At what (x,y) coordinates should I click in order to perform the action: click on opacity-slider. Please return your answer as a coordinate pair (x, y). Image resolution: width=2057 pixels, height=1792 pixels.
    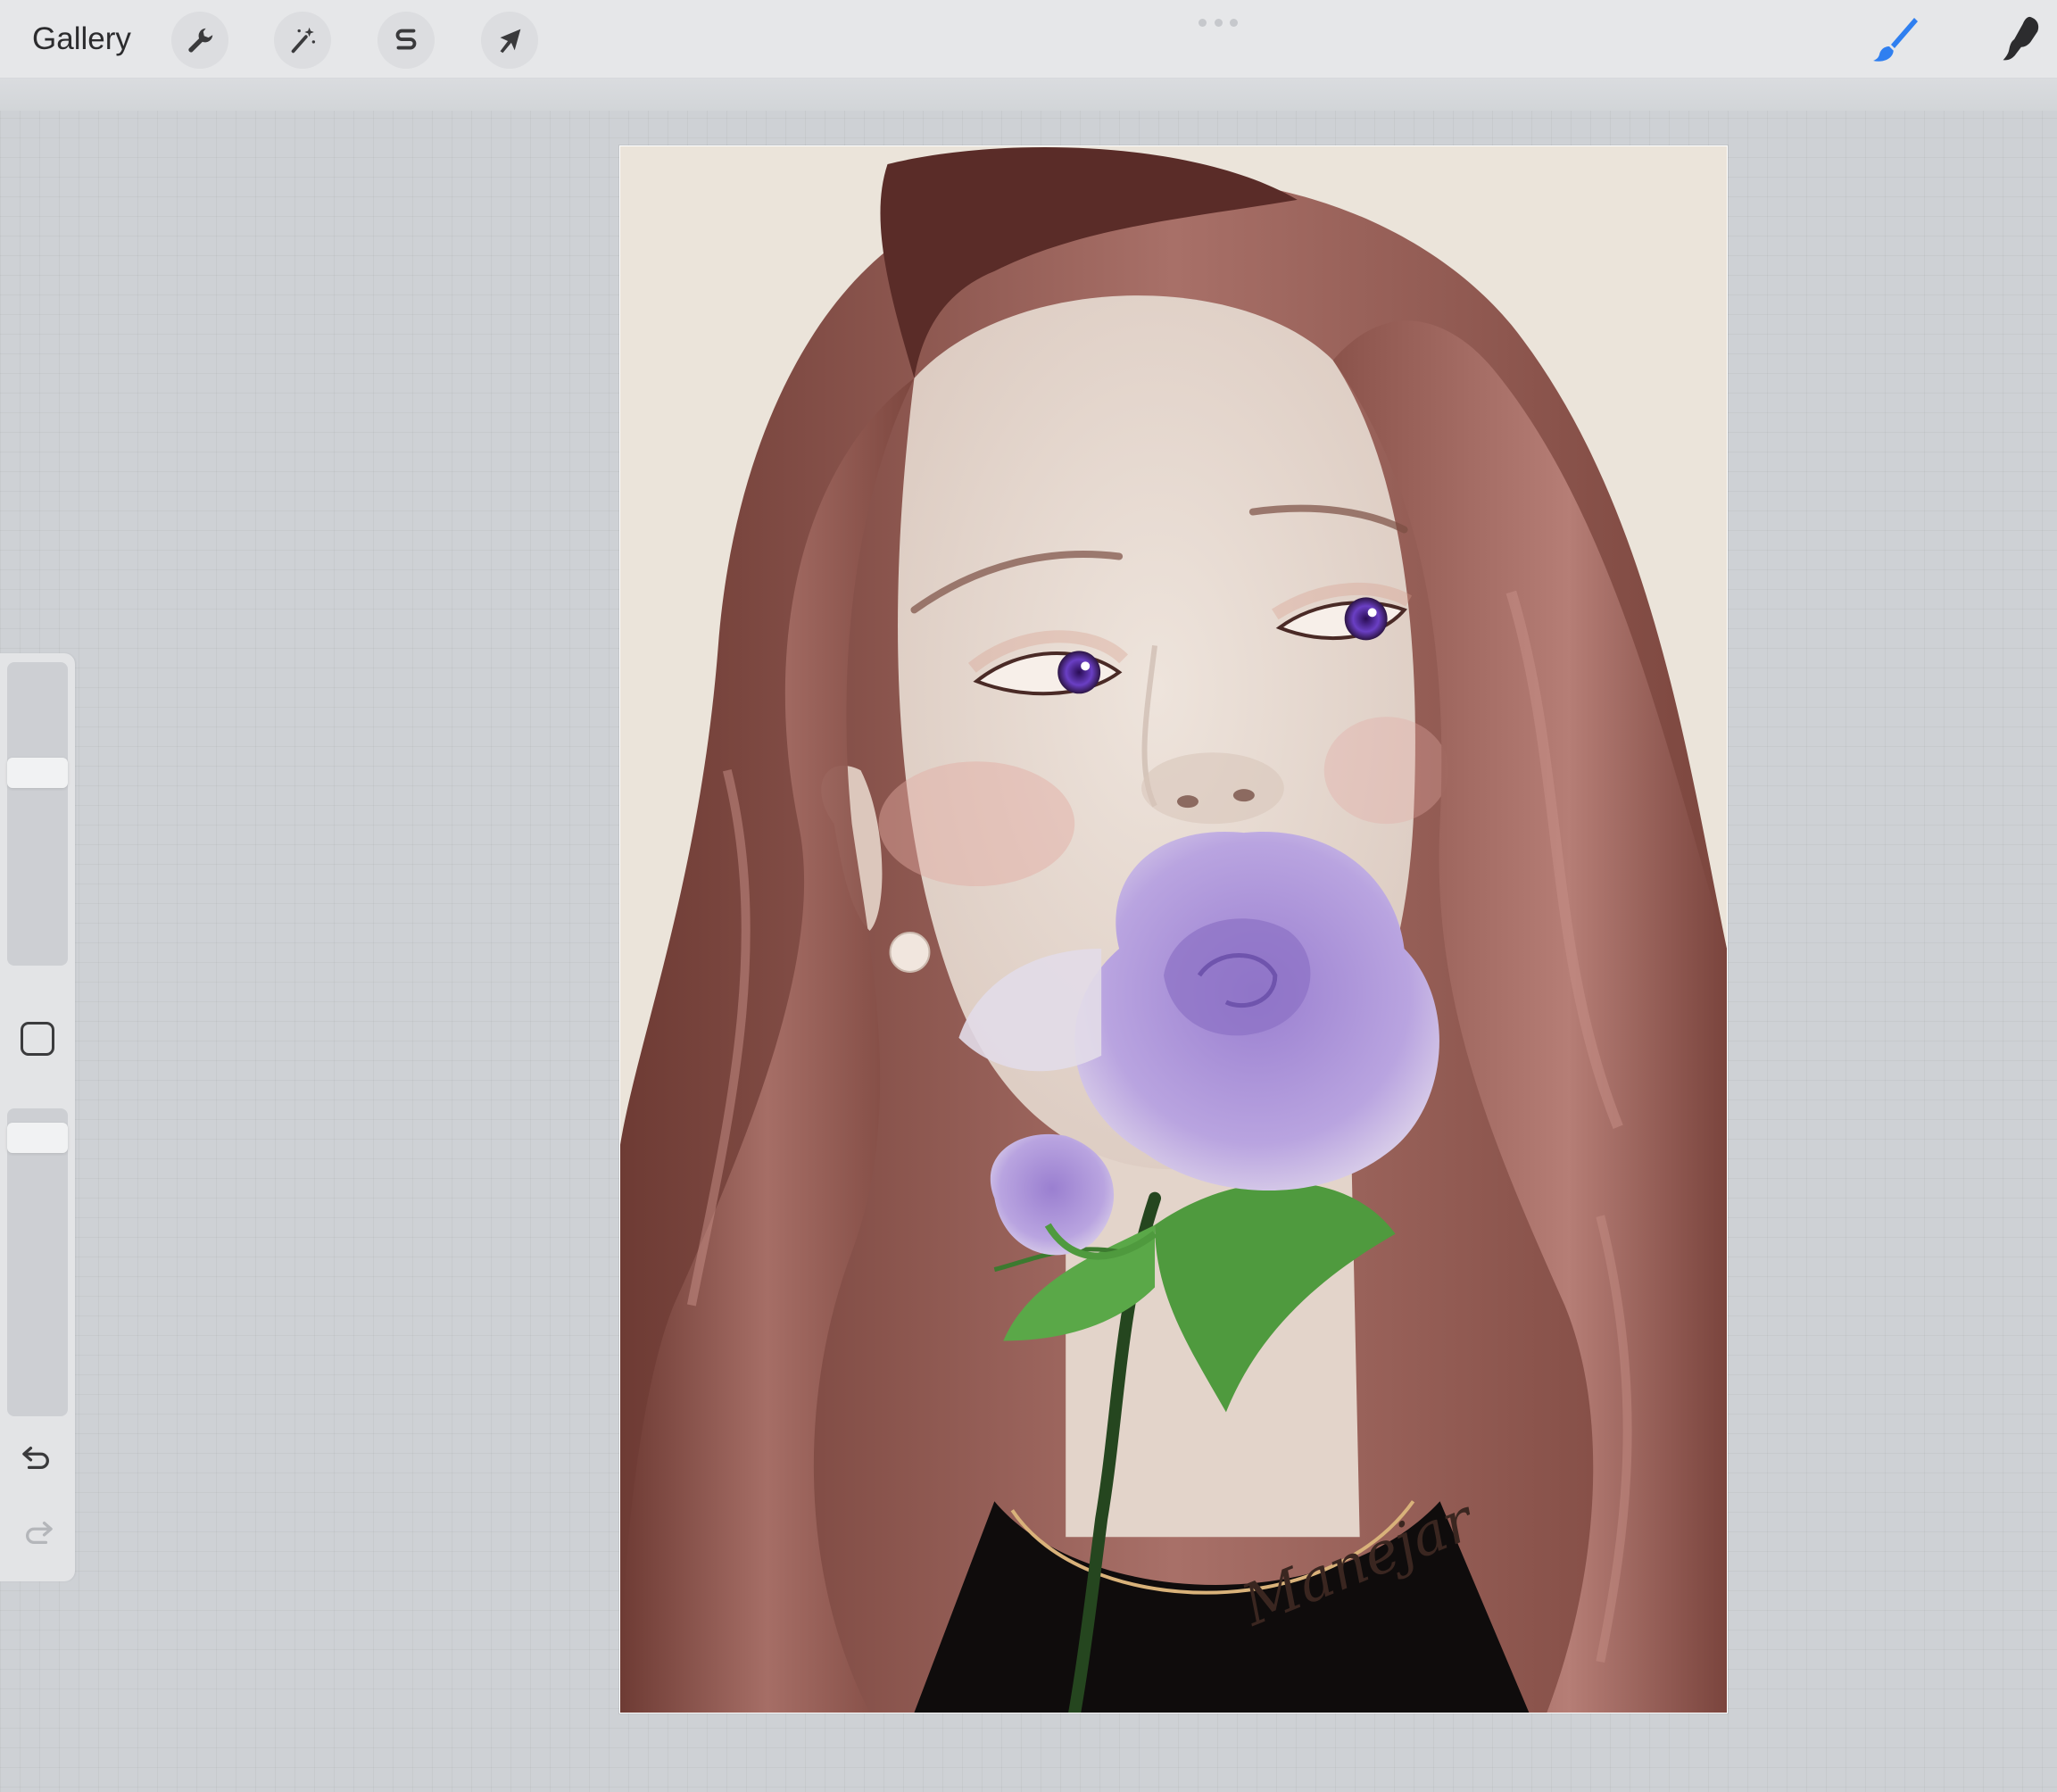
    Looking at the image, I should click on (37, 1262).